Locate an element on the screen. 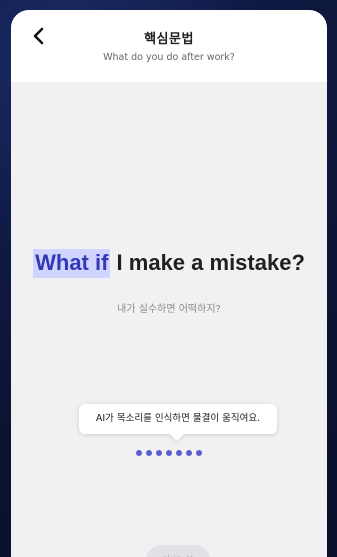 This screenshot has height=557, width=337. sentence-translation: 내가 실수하면 어떡하지? is located at coordinates (169, 309).